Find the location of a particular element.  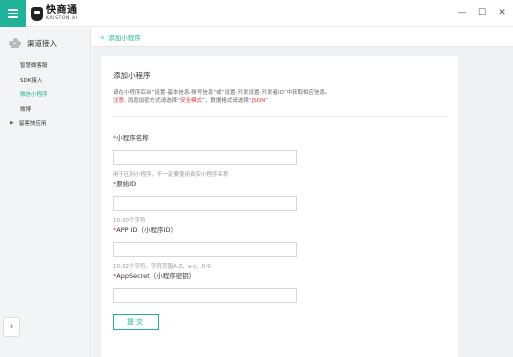

note-line: 注意: 消息加密方式请选择“安全模式”，数据格式请选择“JSON” is located at coordinates (279, 101).